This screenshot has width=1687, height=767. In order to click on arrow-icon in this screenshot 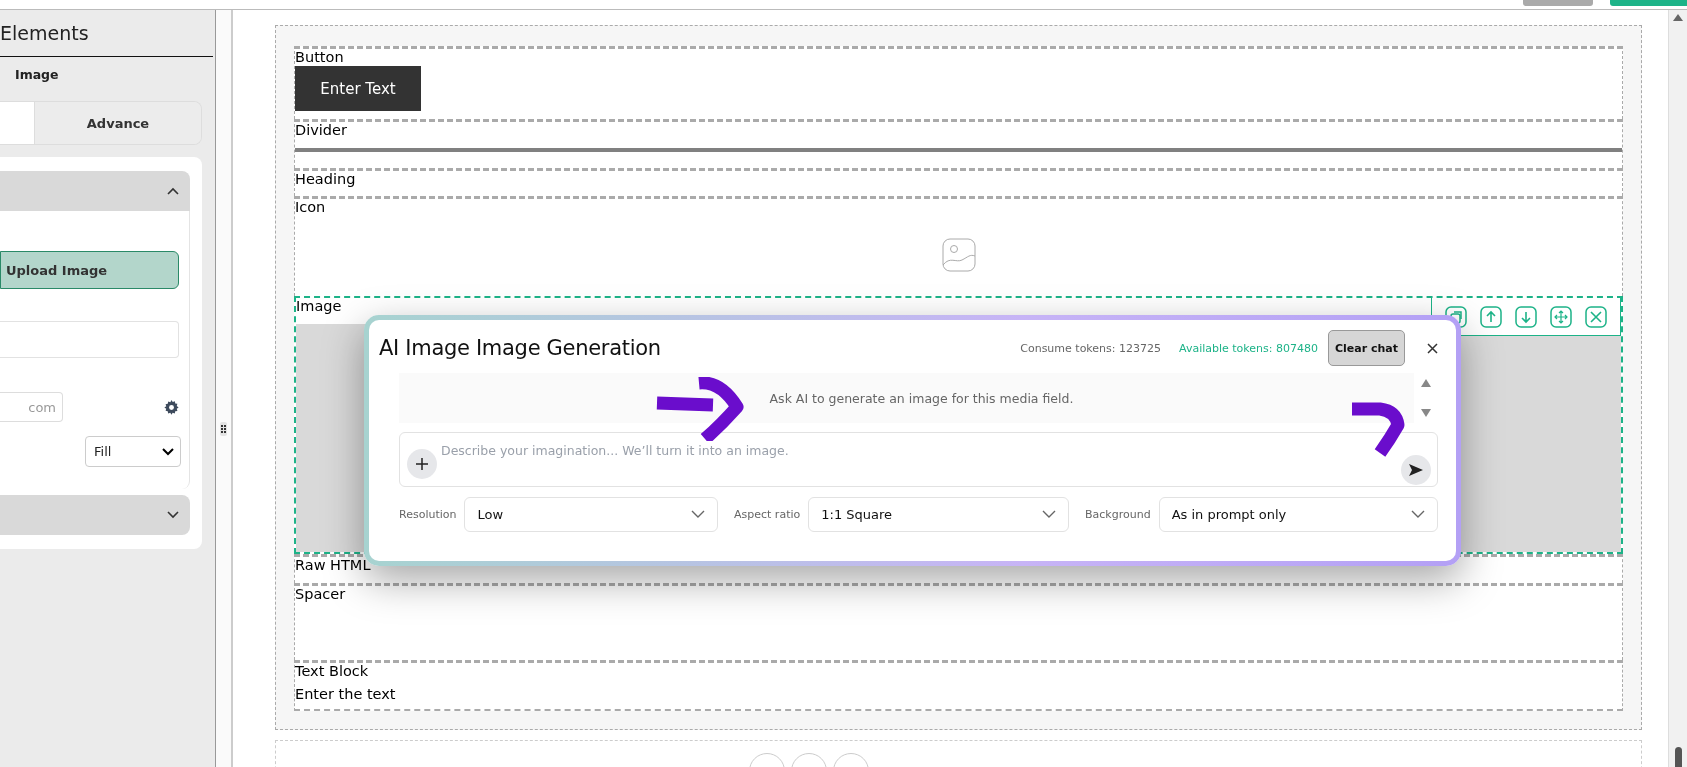, I will do `click(700, 409)`.